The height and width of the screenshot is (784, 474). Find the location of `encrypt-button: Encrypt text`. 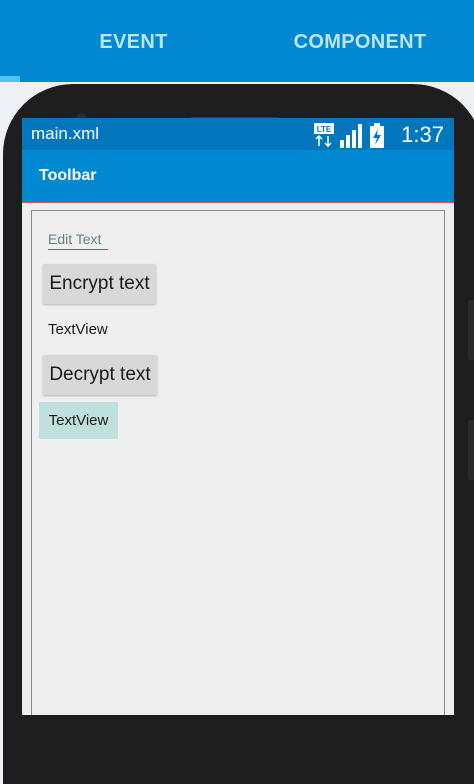

encrypt-button: Encrypt text is located at coordinates (99, 284).